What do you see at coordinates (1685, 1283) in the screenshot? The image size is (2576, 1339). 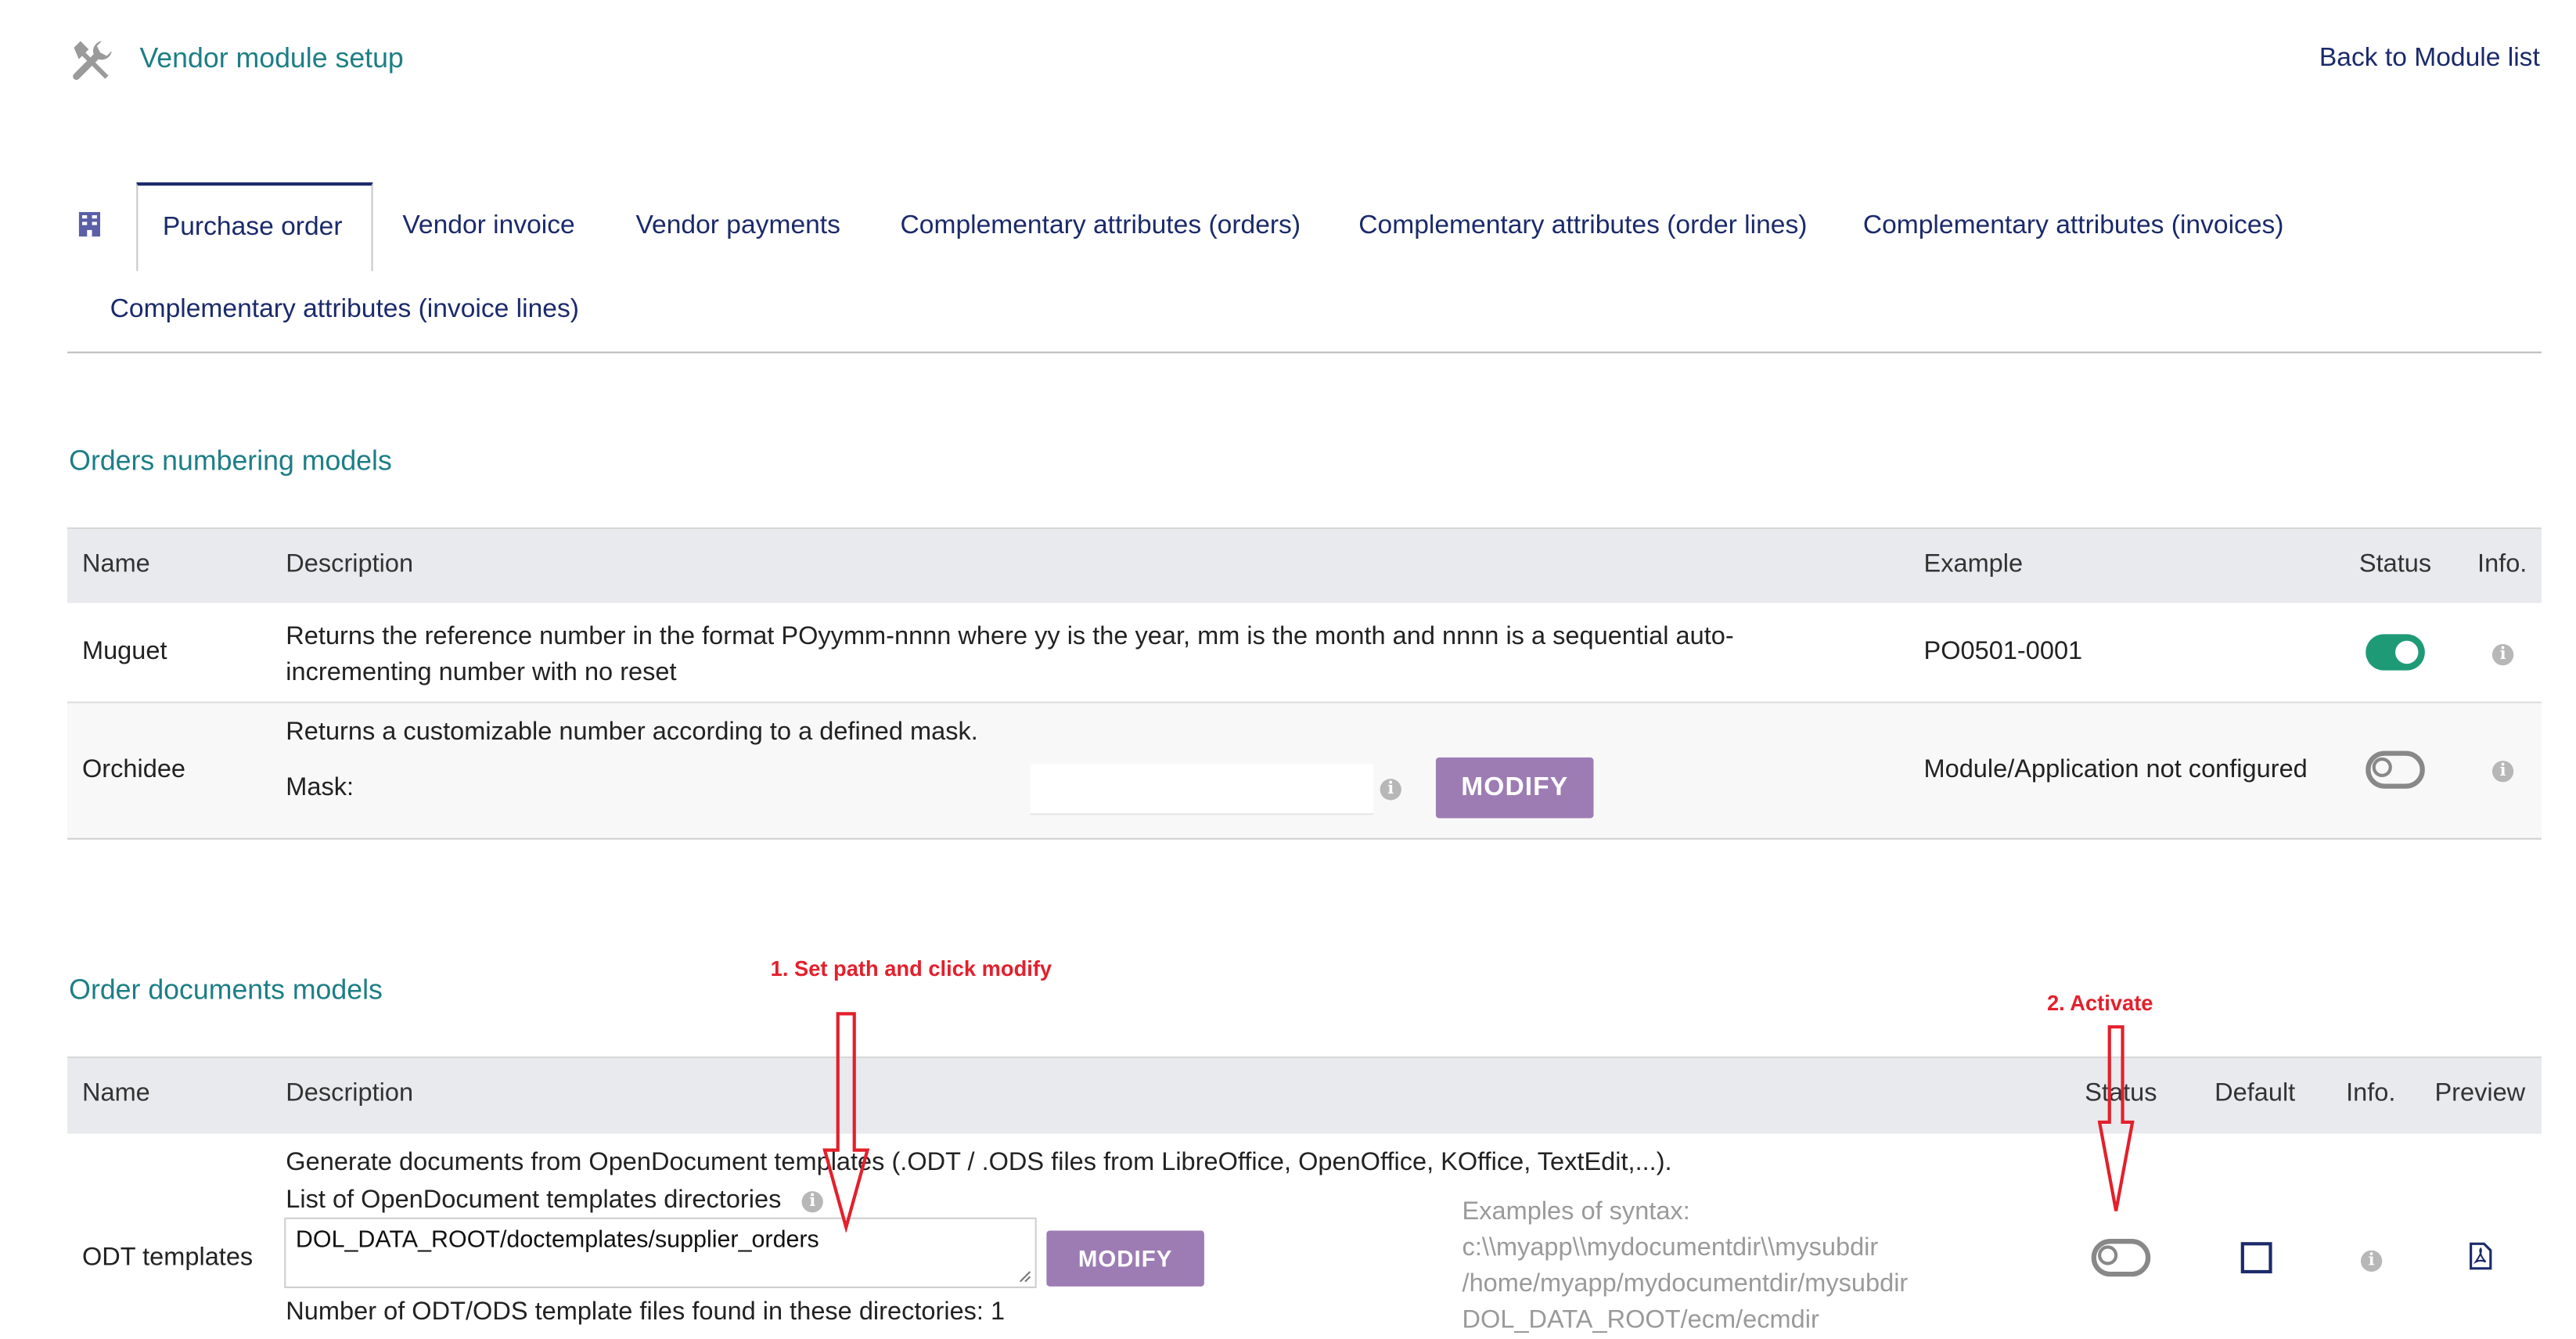 I see `syntax-example: /home/myapp/mydocumentdir/mysubdir` at bounding box center [1685, 1283].